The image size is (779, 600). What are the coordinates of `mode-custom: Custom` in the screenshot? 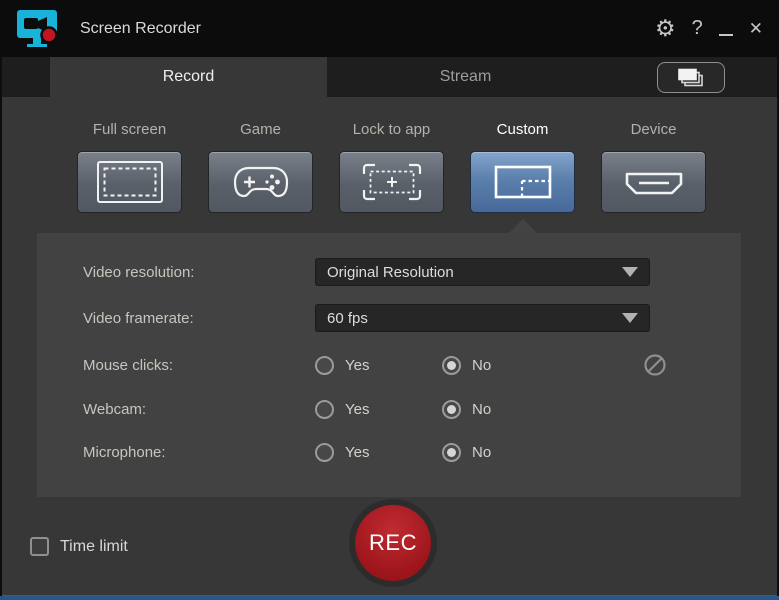 It's located at (522, 167).